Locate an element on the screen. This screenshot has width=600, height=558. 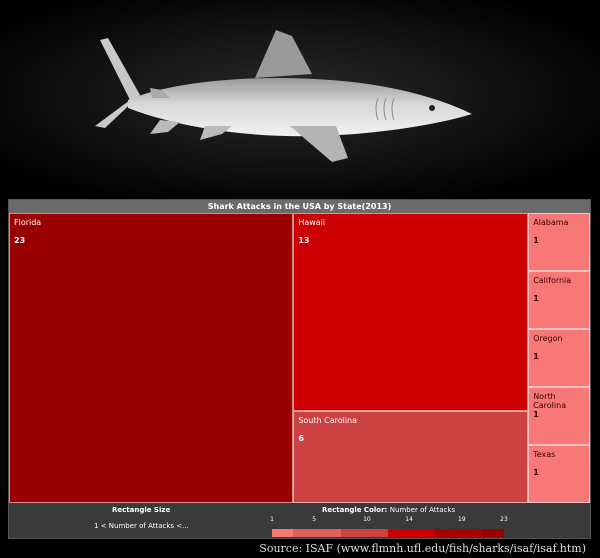
tile-label: Oregon is located at coordinates (548, 338).